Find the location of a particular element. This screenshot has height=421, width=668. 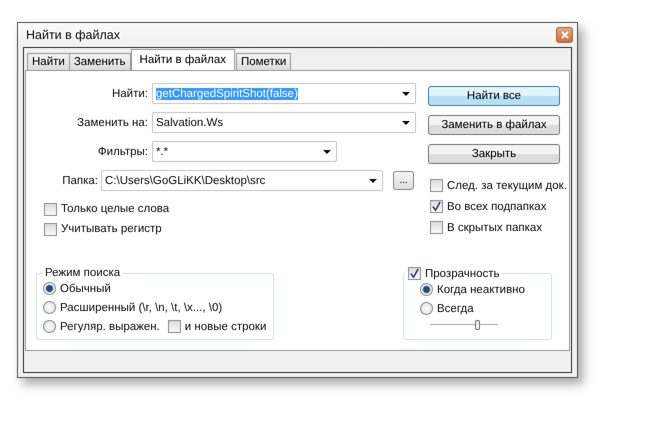

field-value: Salvation.Ws is located at coordinates (190, 122).